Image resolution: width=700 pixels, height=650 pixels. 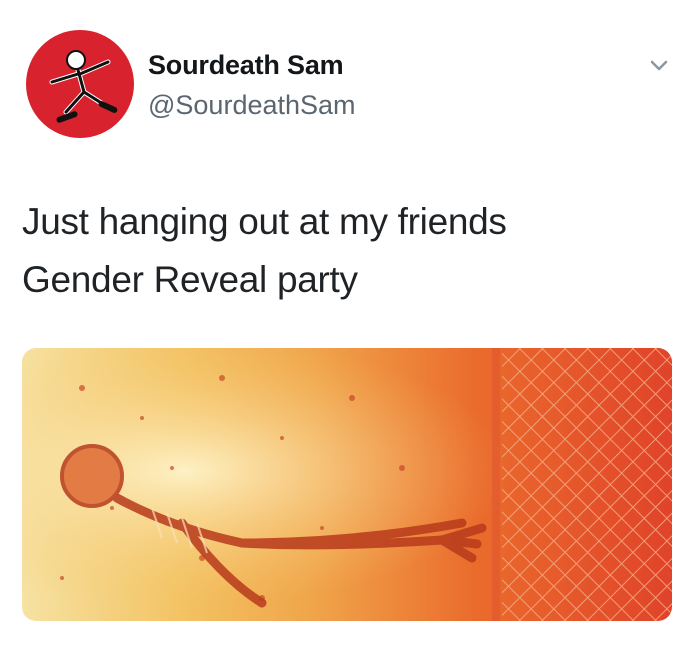 What do you see at coordinates (264, 221) in the screenshot?
I see `tweet-text-line: Just hanging out at my friends` at bounding box center [264, 221].